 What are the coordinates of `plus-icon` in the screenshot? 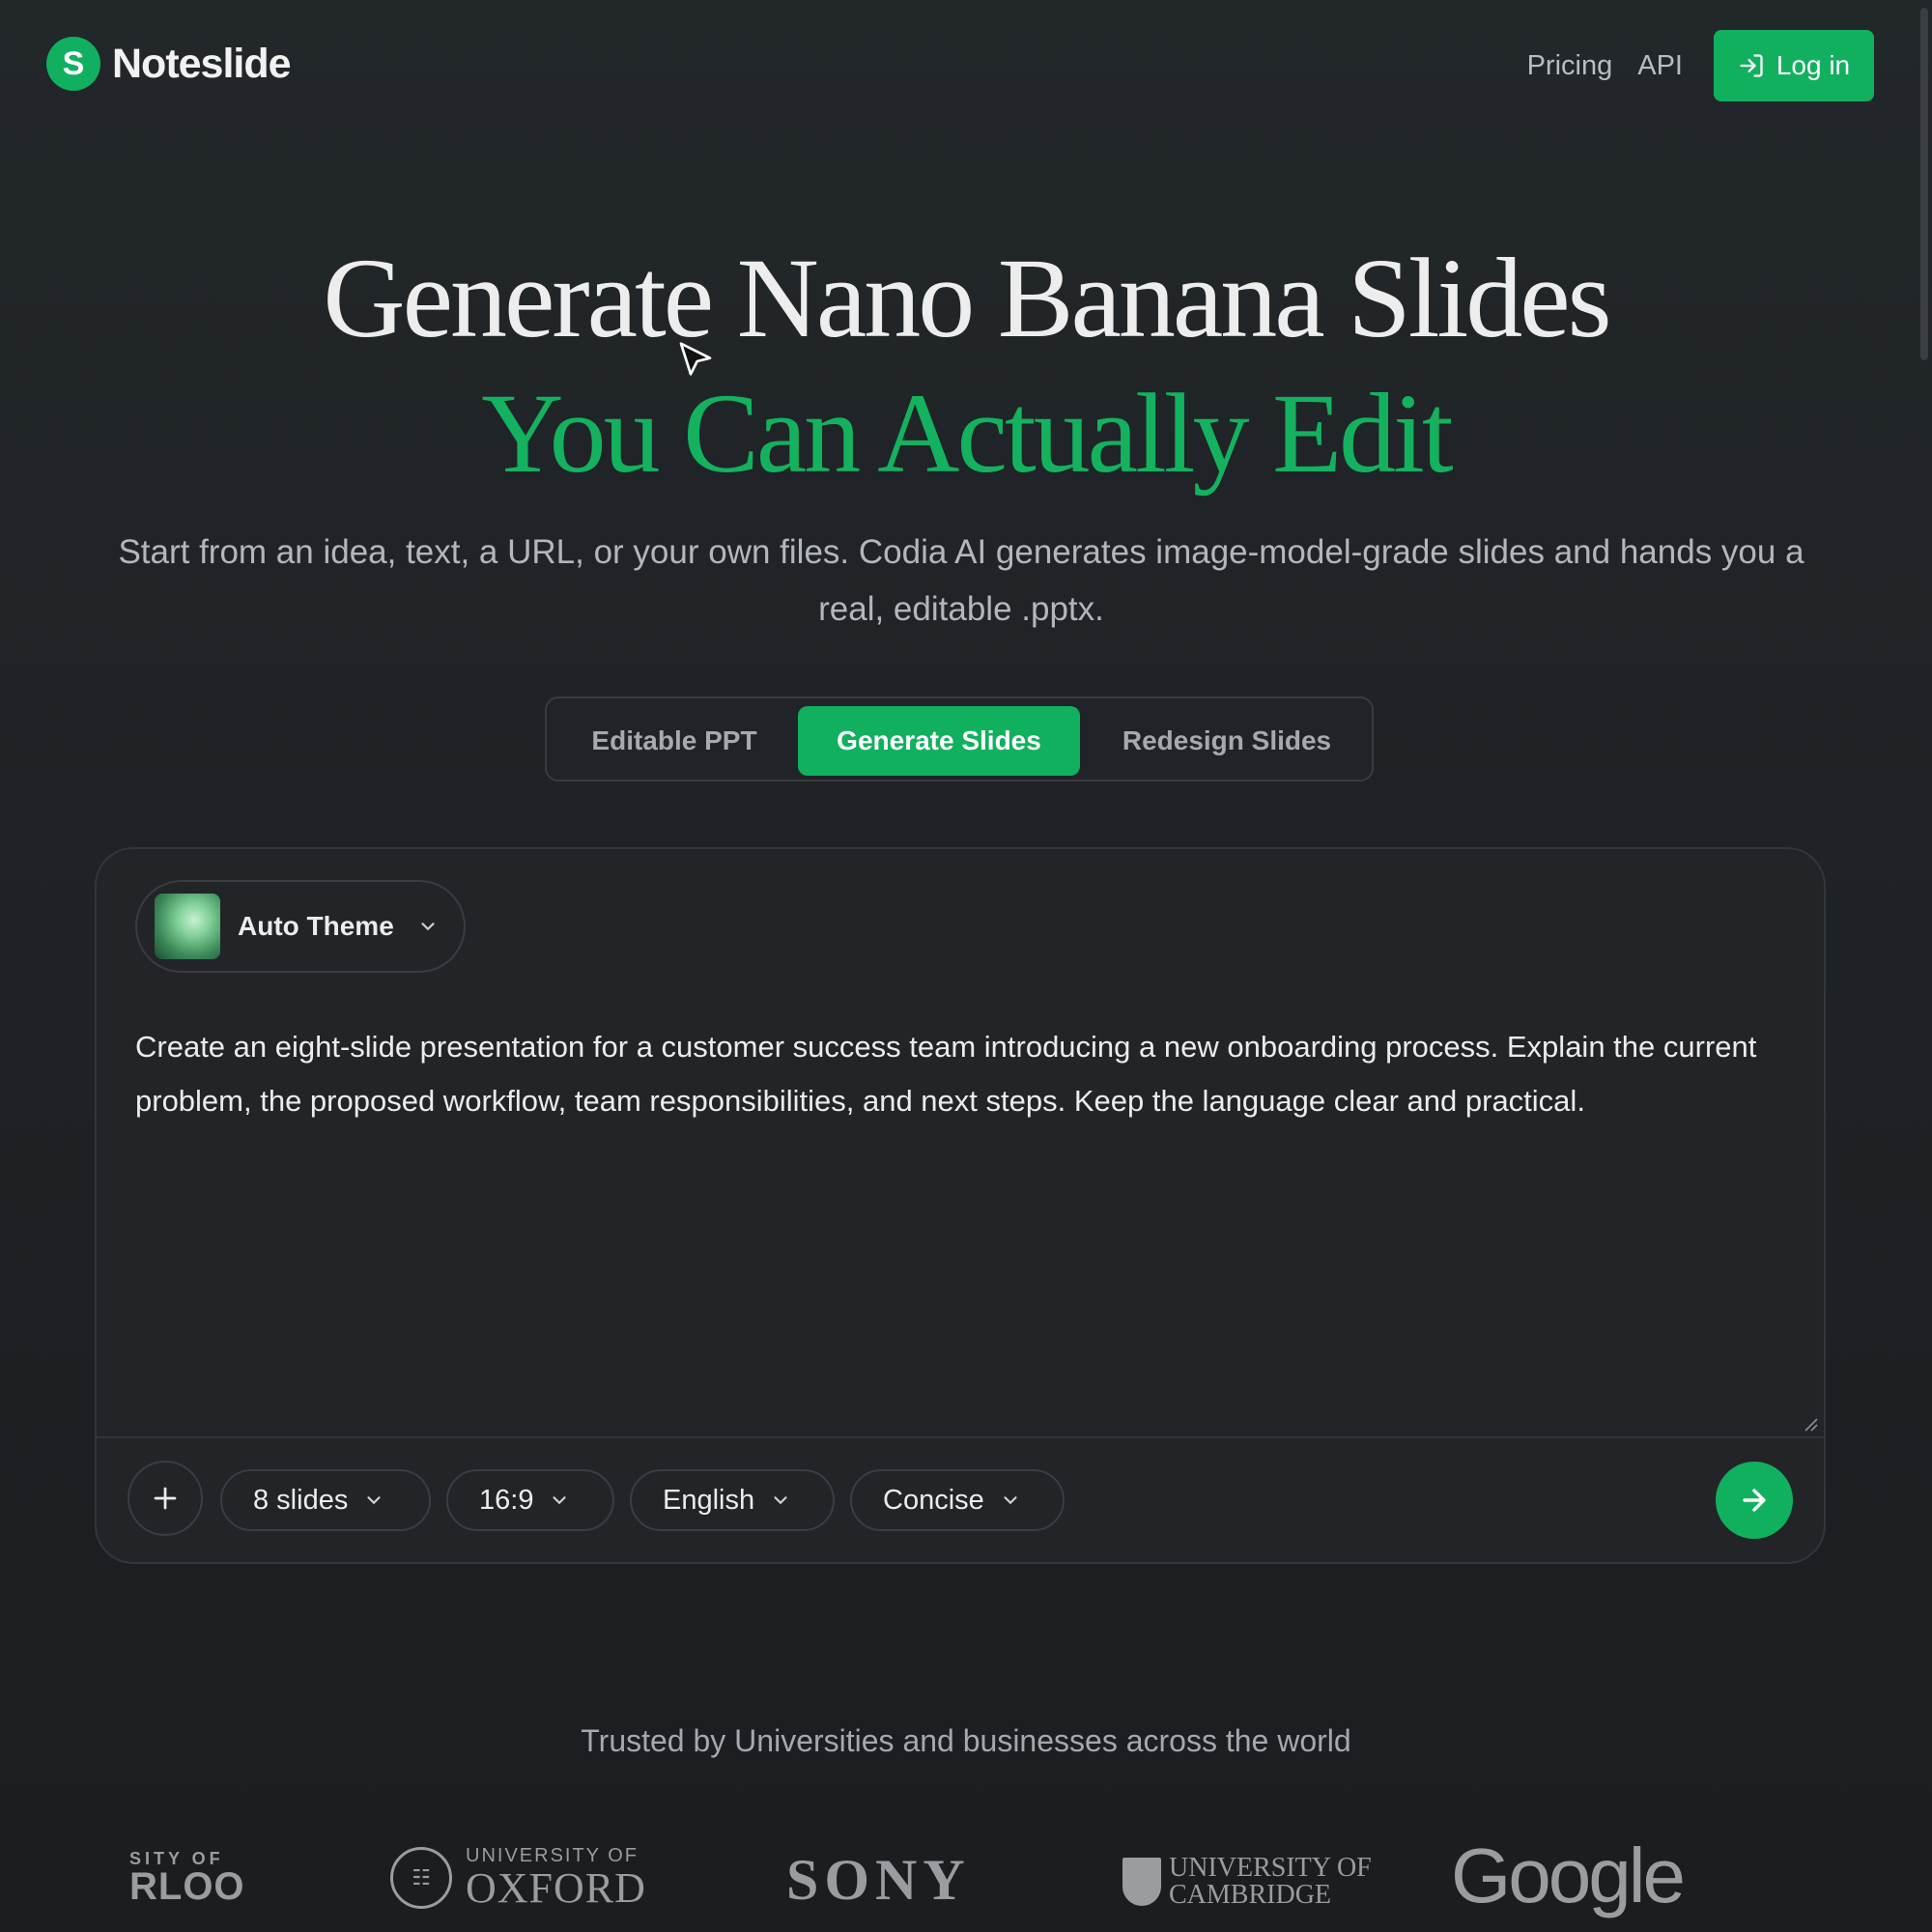 It's located at (165, 1498).